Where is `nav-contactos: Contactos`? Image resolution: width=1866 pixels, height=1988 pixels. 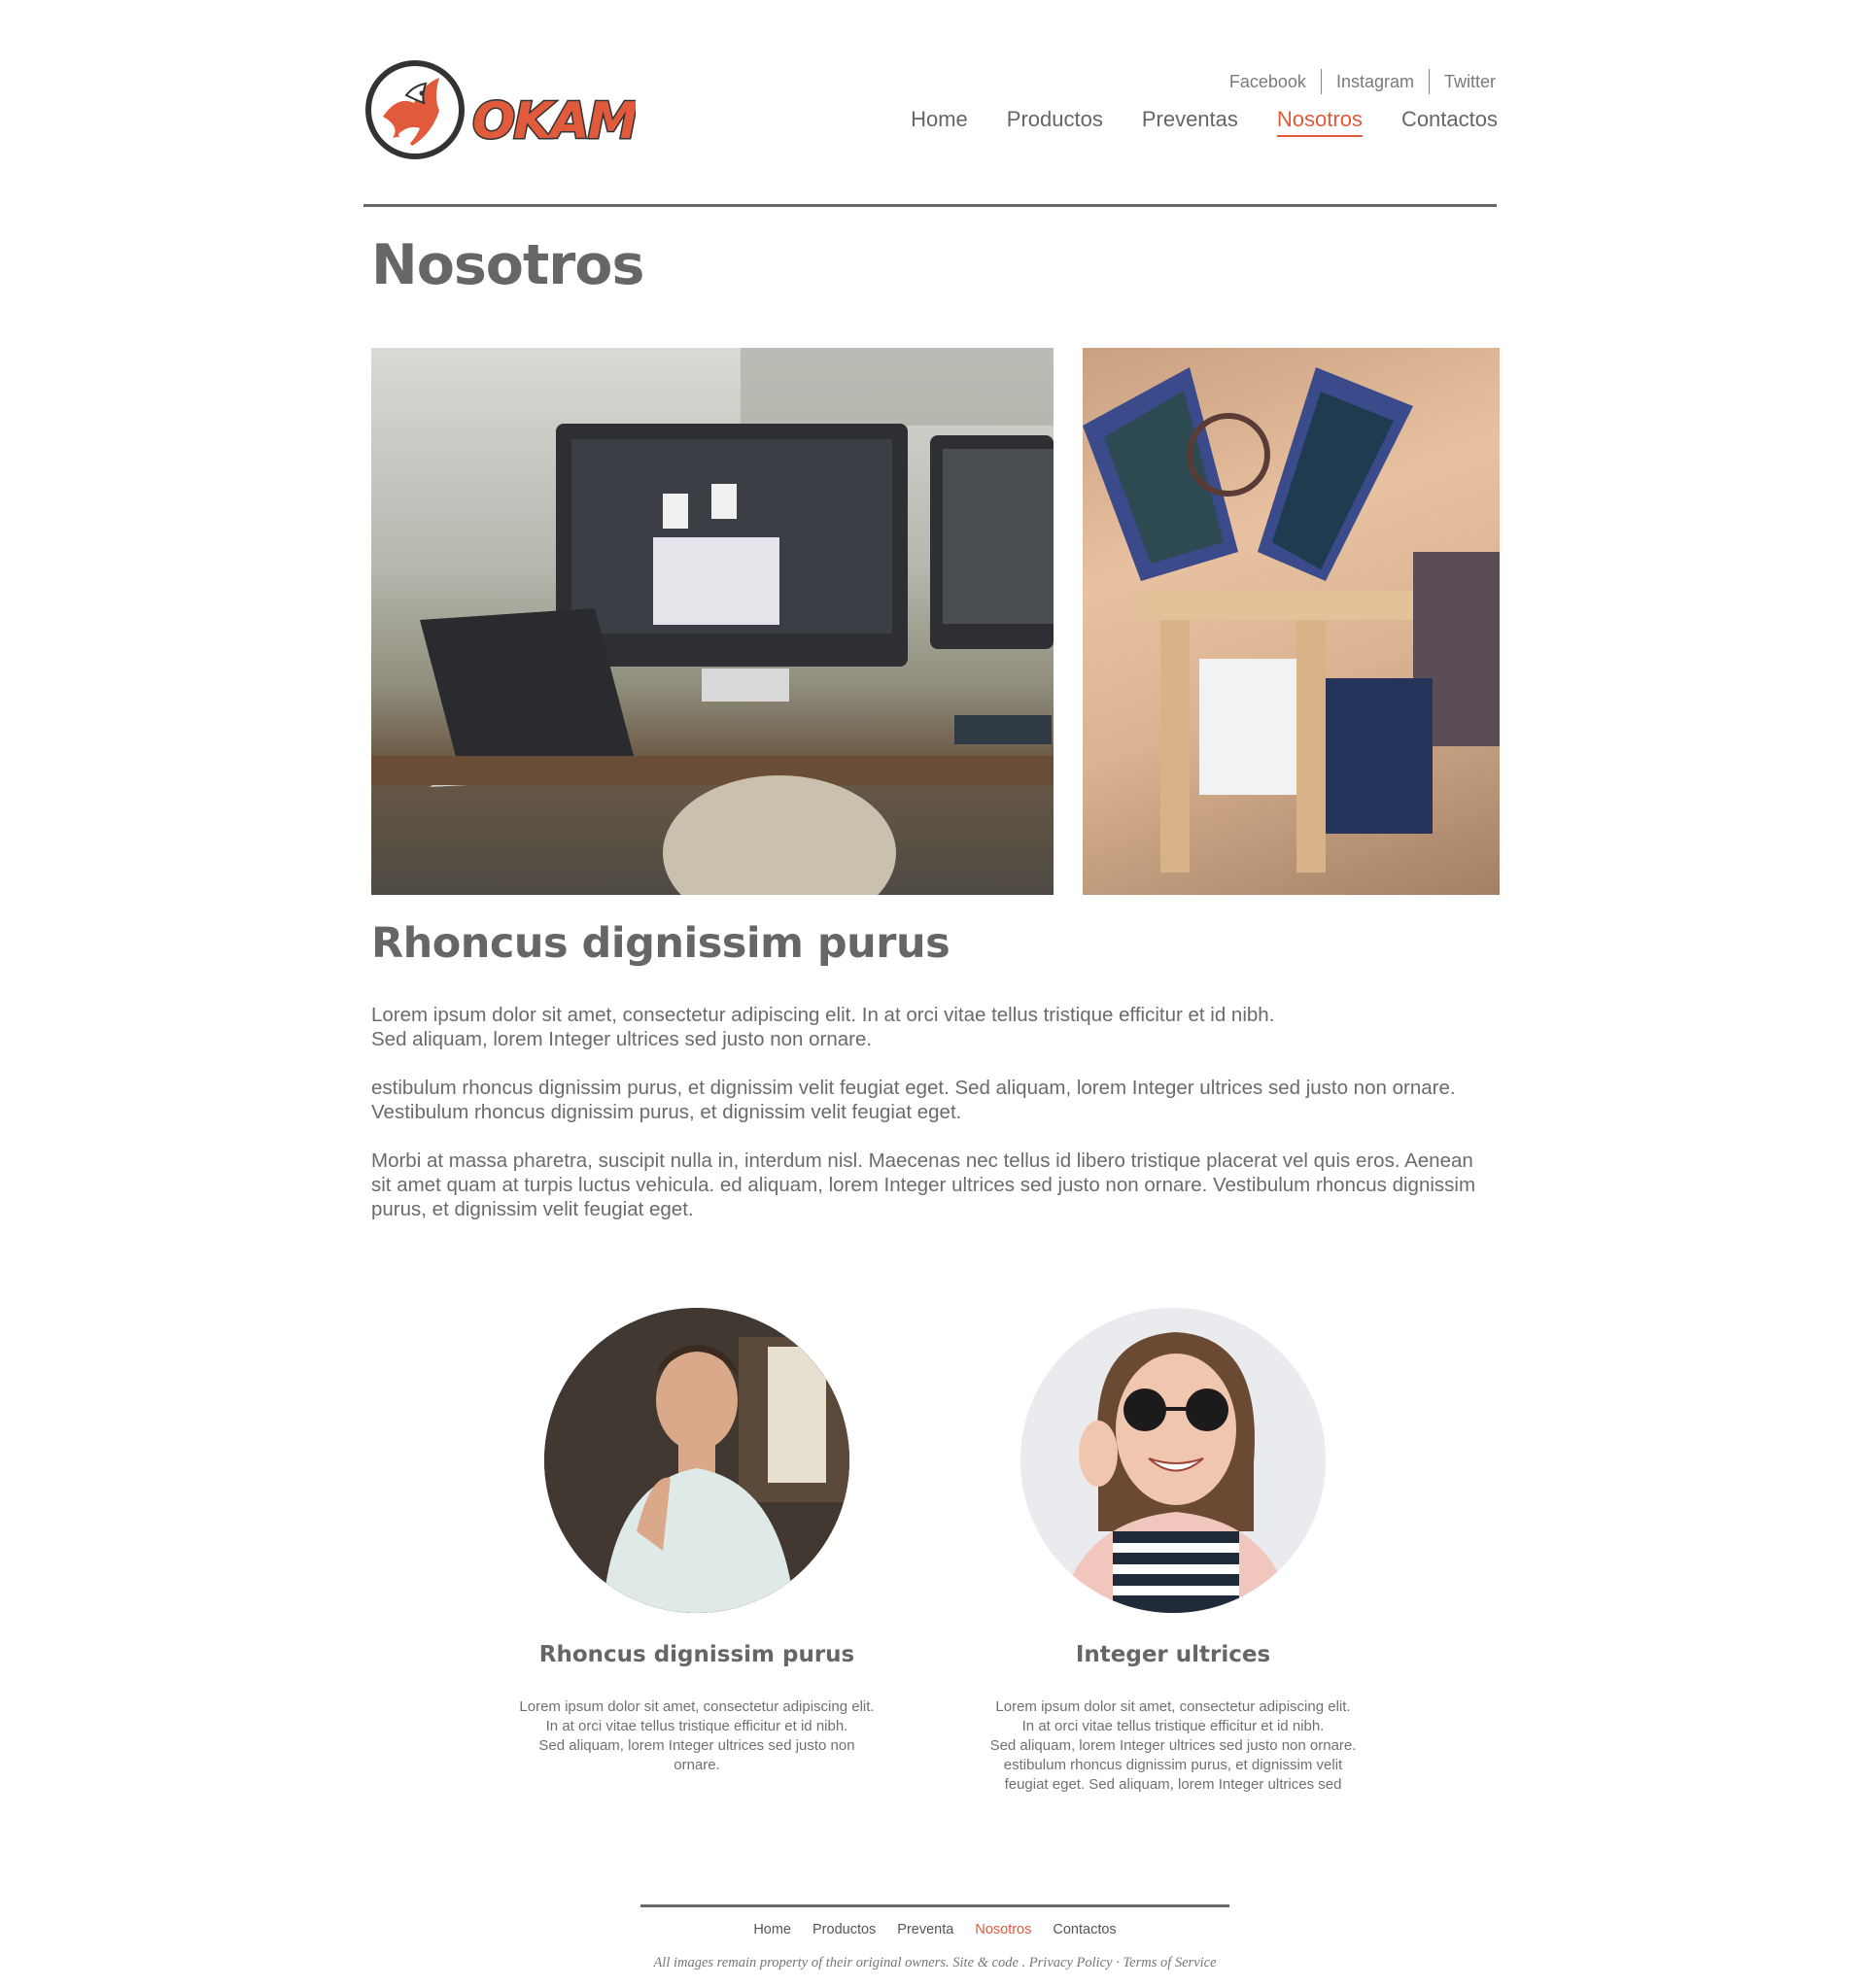
nav-contactos: Contactos is located at coordinates (1449, 122).